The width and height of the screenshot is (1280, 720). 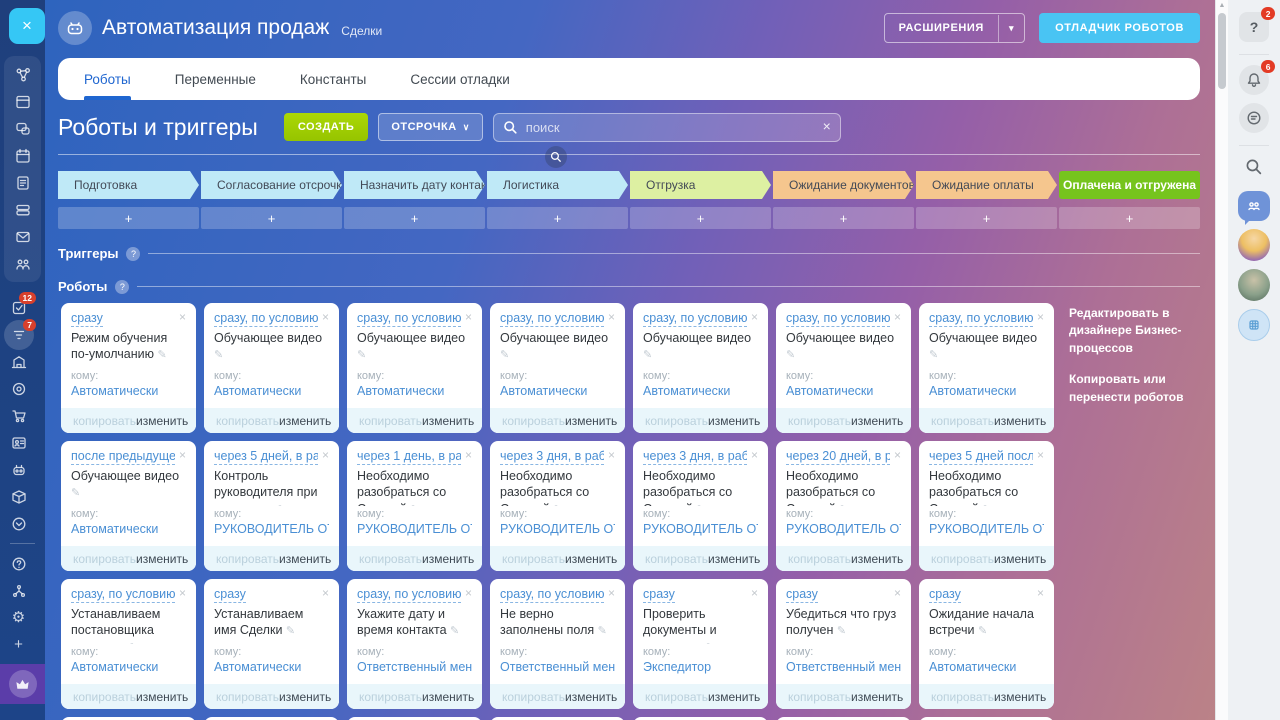 What do you see at coordinates (557, 185) in the screenshot?
I see `pipeline-stage: Логистика` at bounding box center [557, 185].